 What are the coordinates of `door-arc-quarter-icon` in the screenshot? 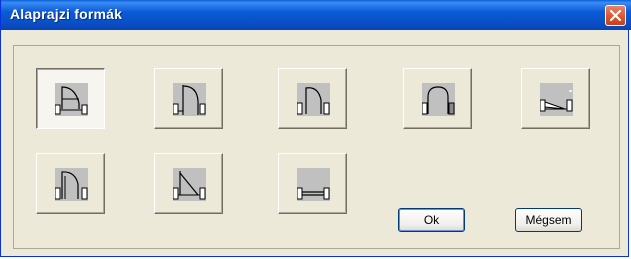 It's located at (71, 99).